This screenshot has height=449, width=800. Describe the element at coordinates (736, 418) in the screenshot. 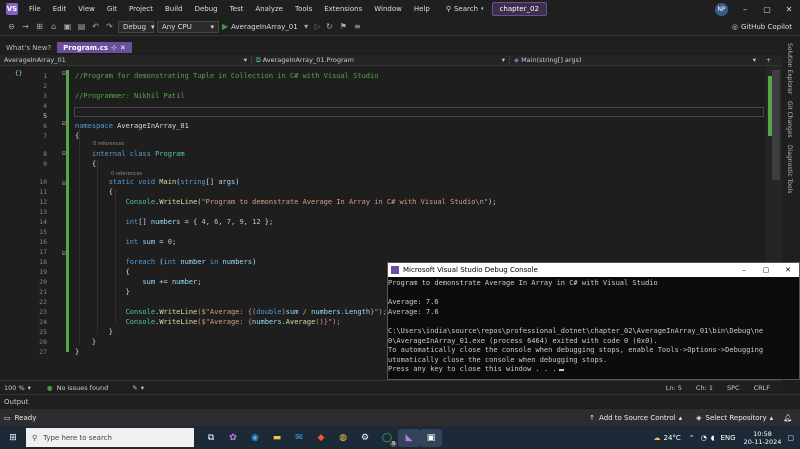

I see `select-repository-button: Select Repository` at that location.